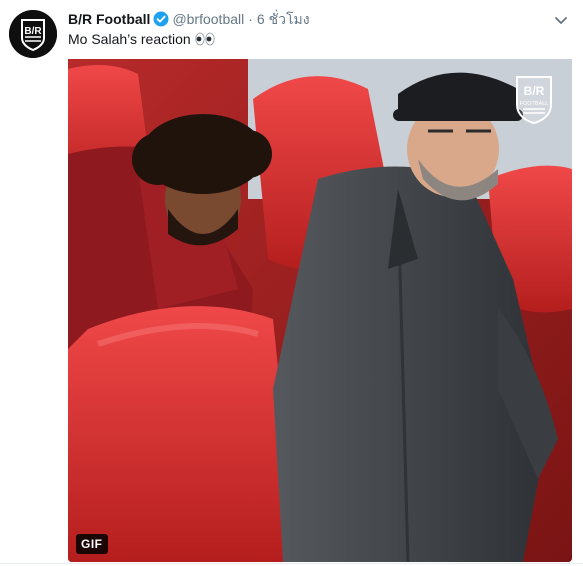 This screenshot has width=583, height=566. Describe the element at coordinates (561, 20) in the screenshot. I see `chevron-down-icon` at that location.